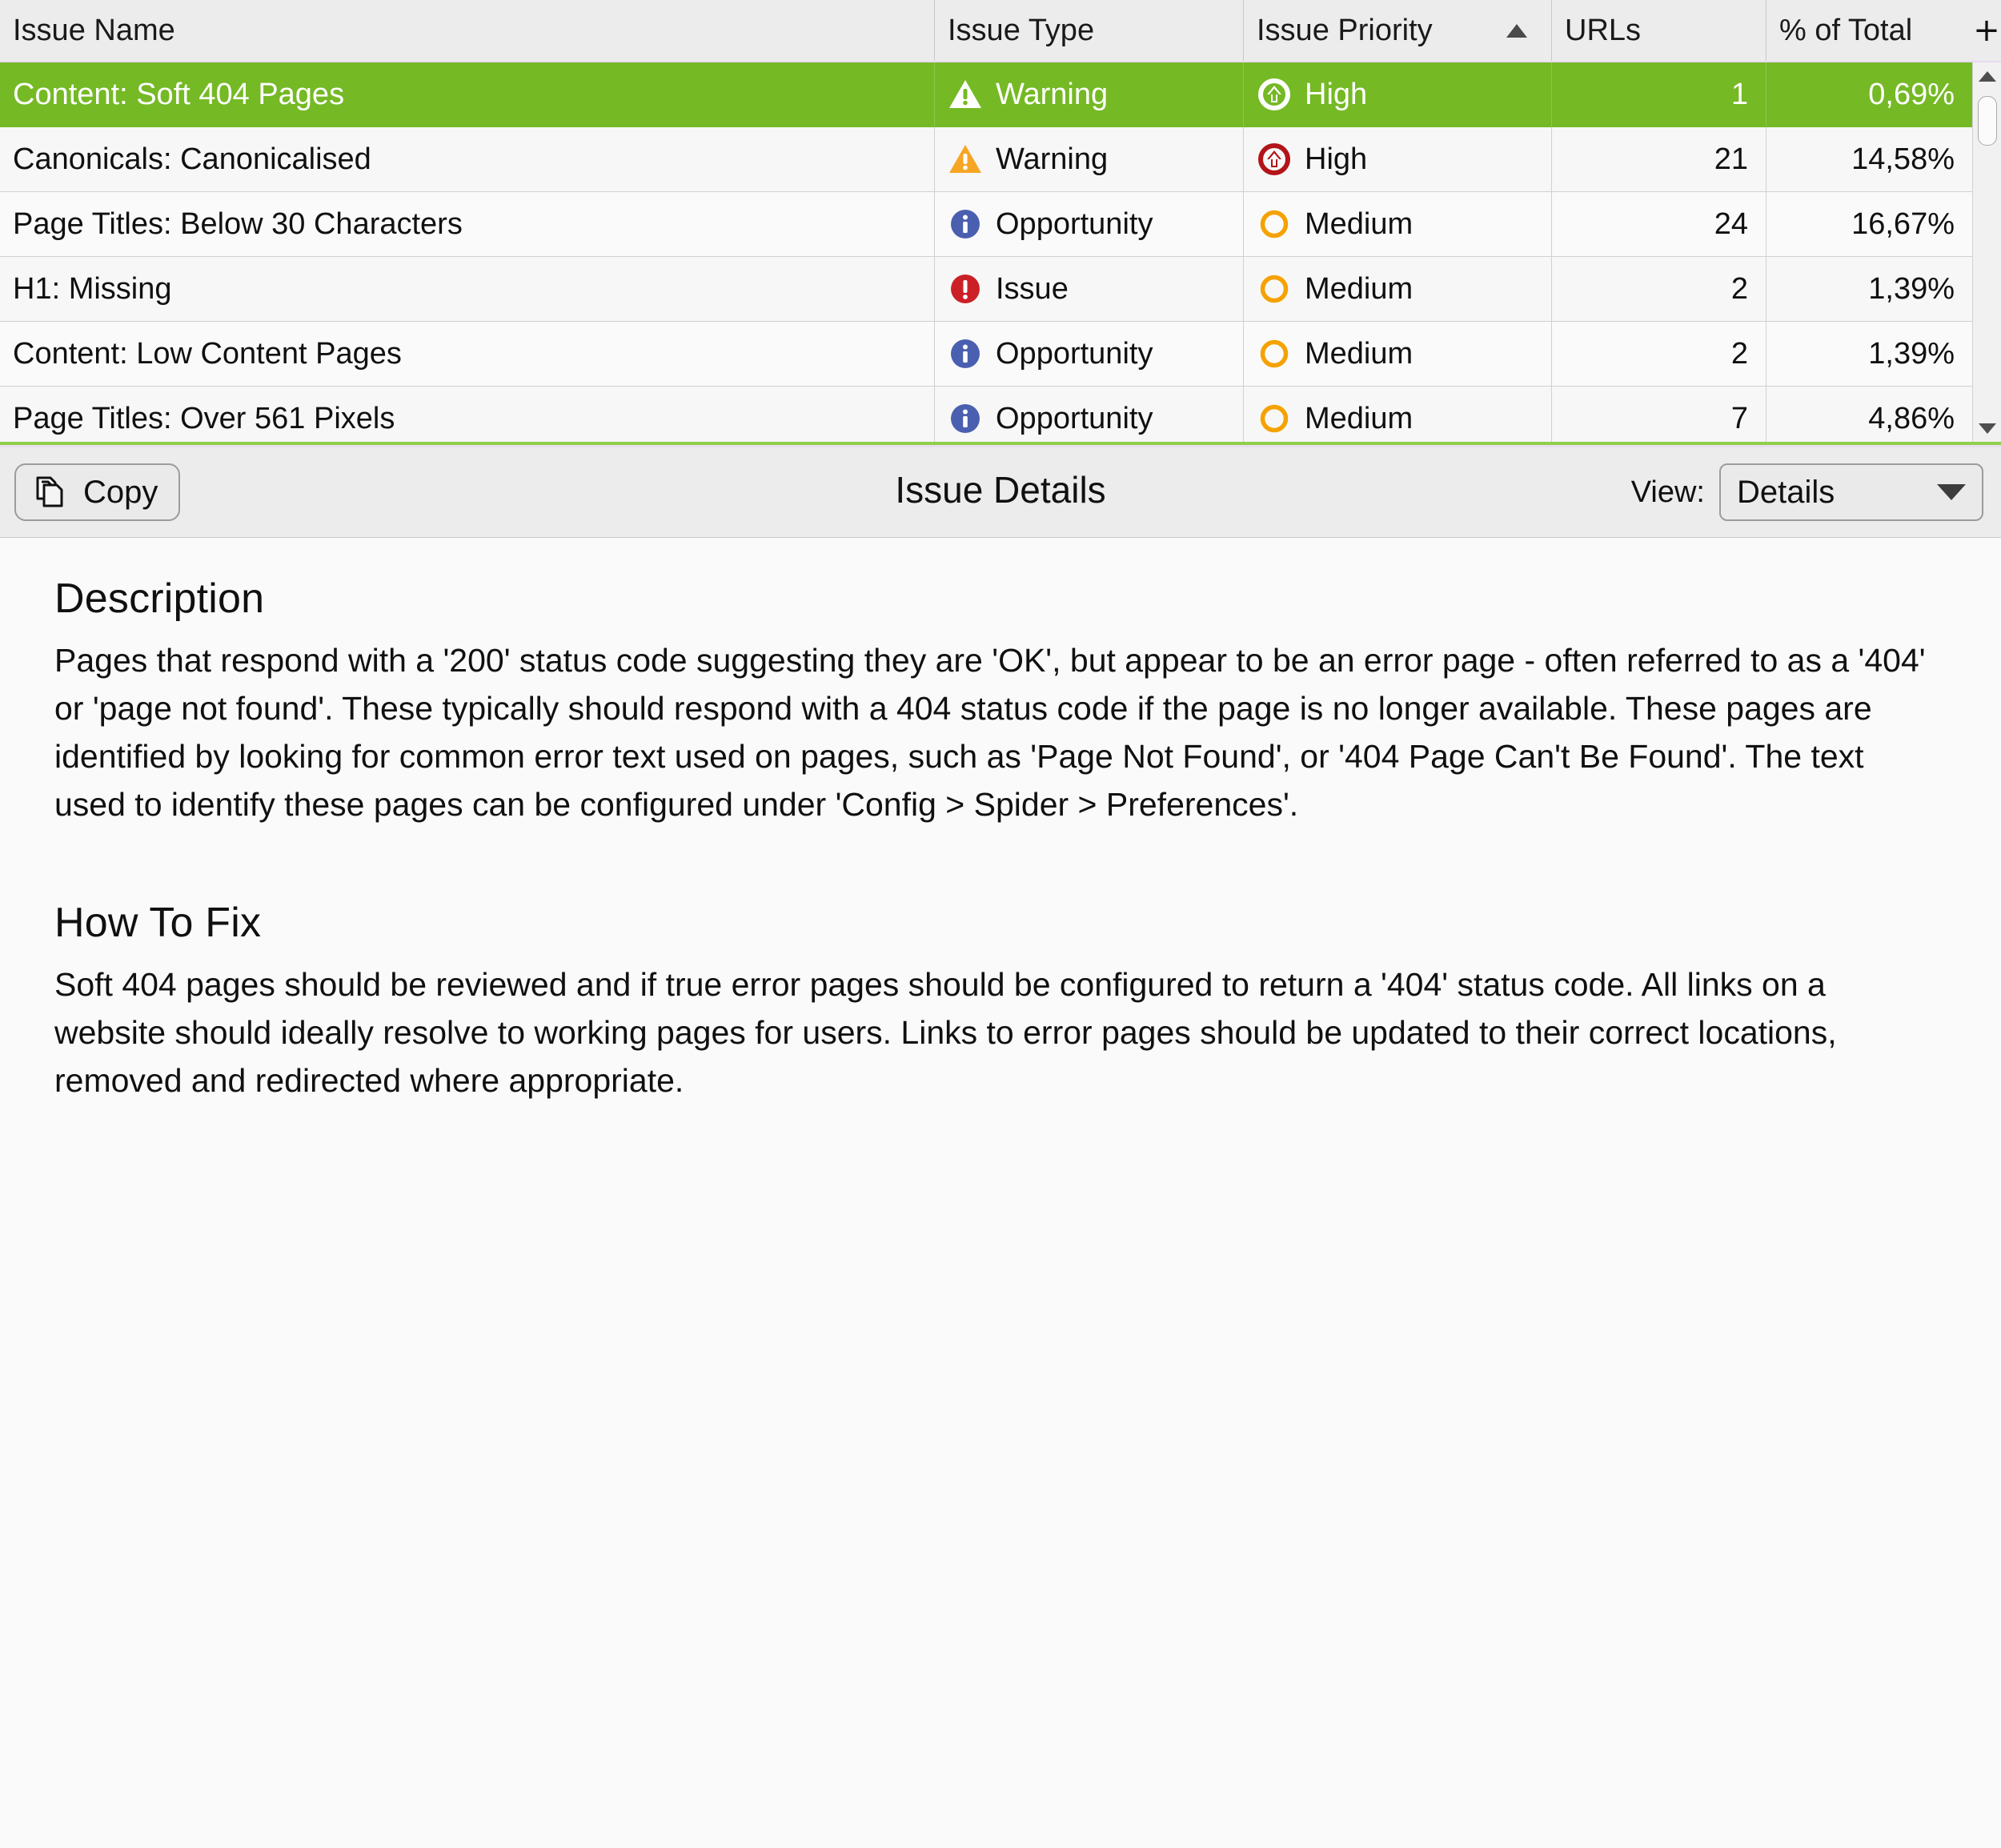 The height and width of the screenshot is (1848, 2001). I want to click on column-header-label: % of Total, so click(1846, 30).